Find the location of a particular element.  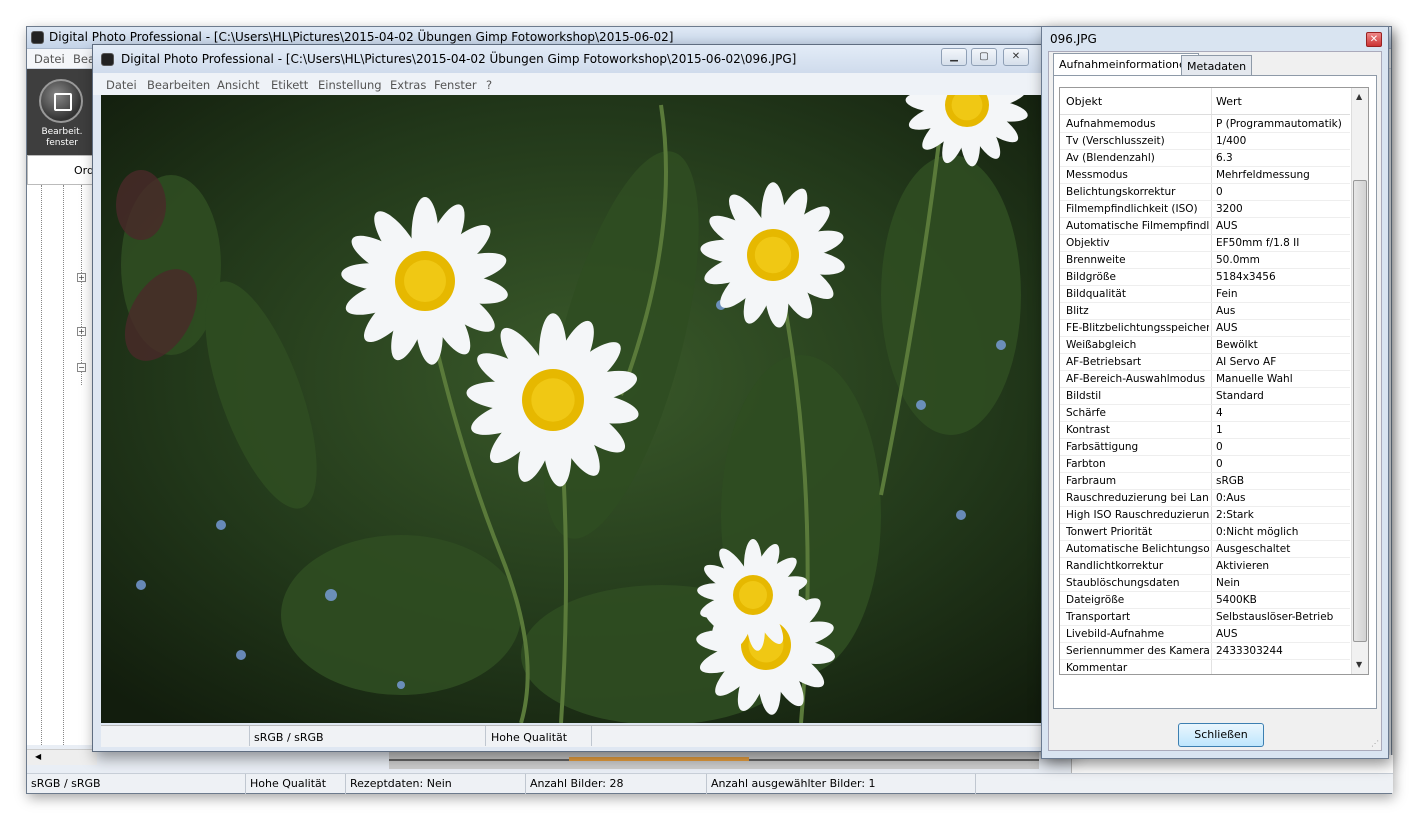

table-row: Kommentar is located at coordinates (1205, 667).